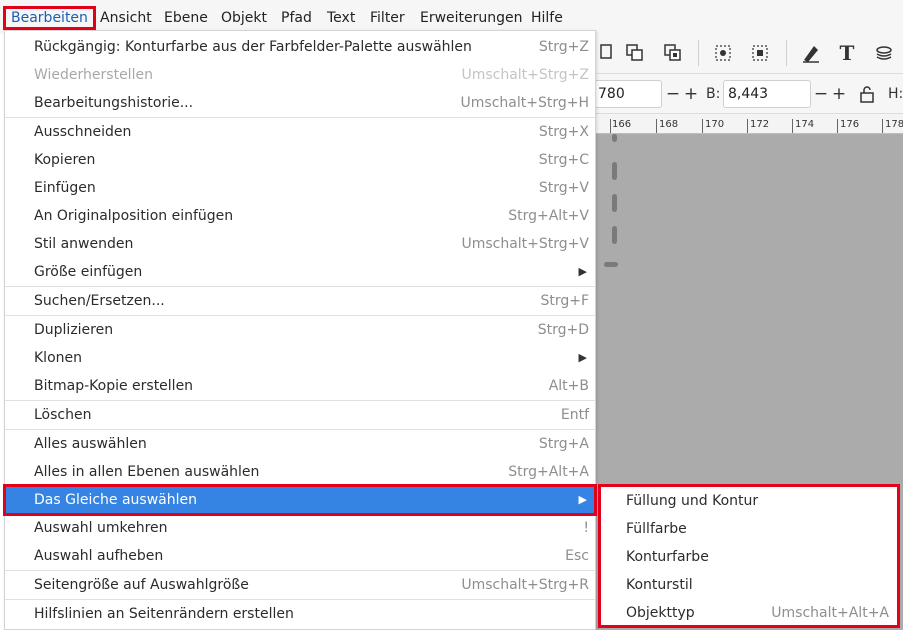 This screenshot has width=903, height=630. What do you see at coordinates (65, 188) in the screenshot?
I see `menu-item-label: Einfügen` at bounding box center [65, 188].